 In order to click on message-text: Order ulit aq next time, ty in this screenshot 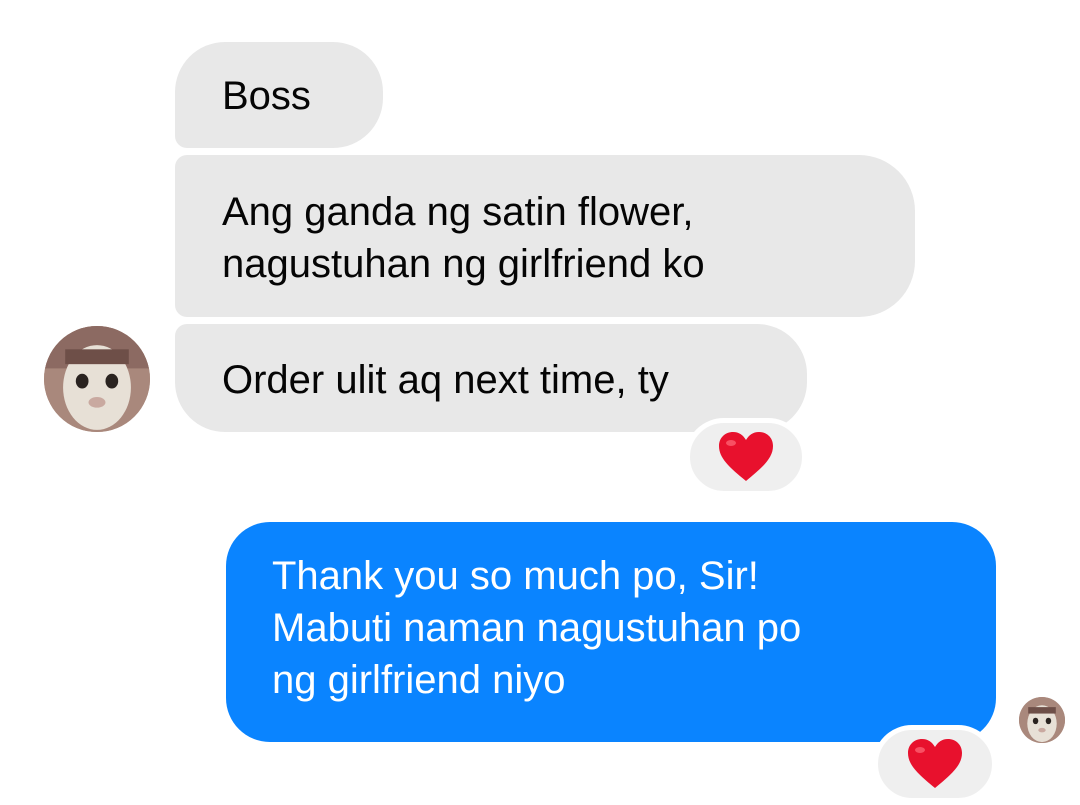, I will do `click(445, 380)`.